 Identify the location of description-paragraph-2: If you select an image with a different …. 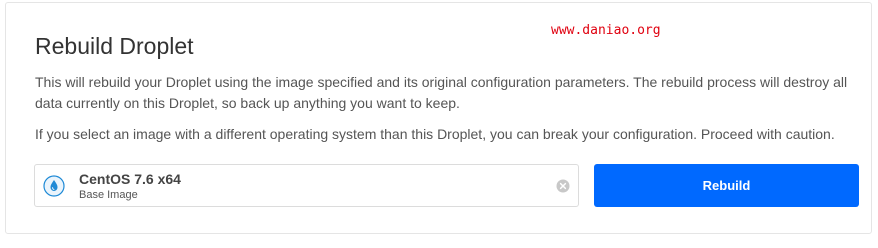
(435, 134).